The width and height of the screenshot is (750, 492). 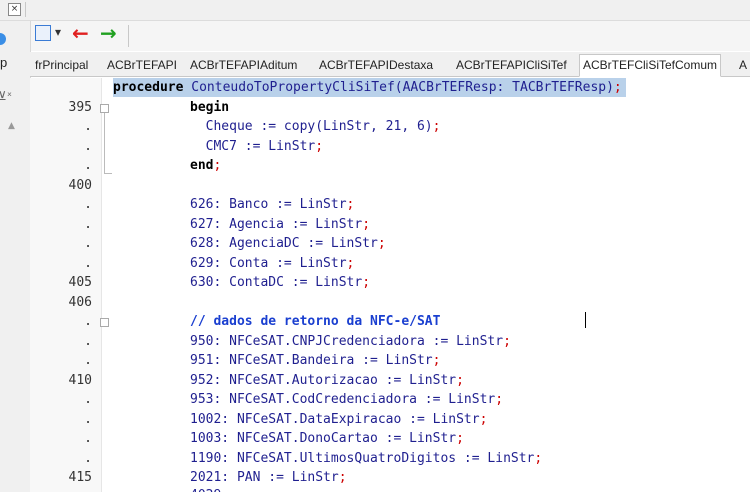 I want to click on top-toolbar: ×, so click(x=375, y=10).